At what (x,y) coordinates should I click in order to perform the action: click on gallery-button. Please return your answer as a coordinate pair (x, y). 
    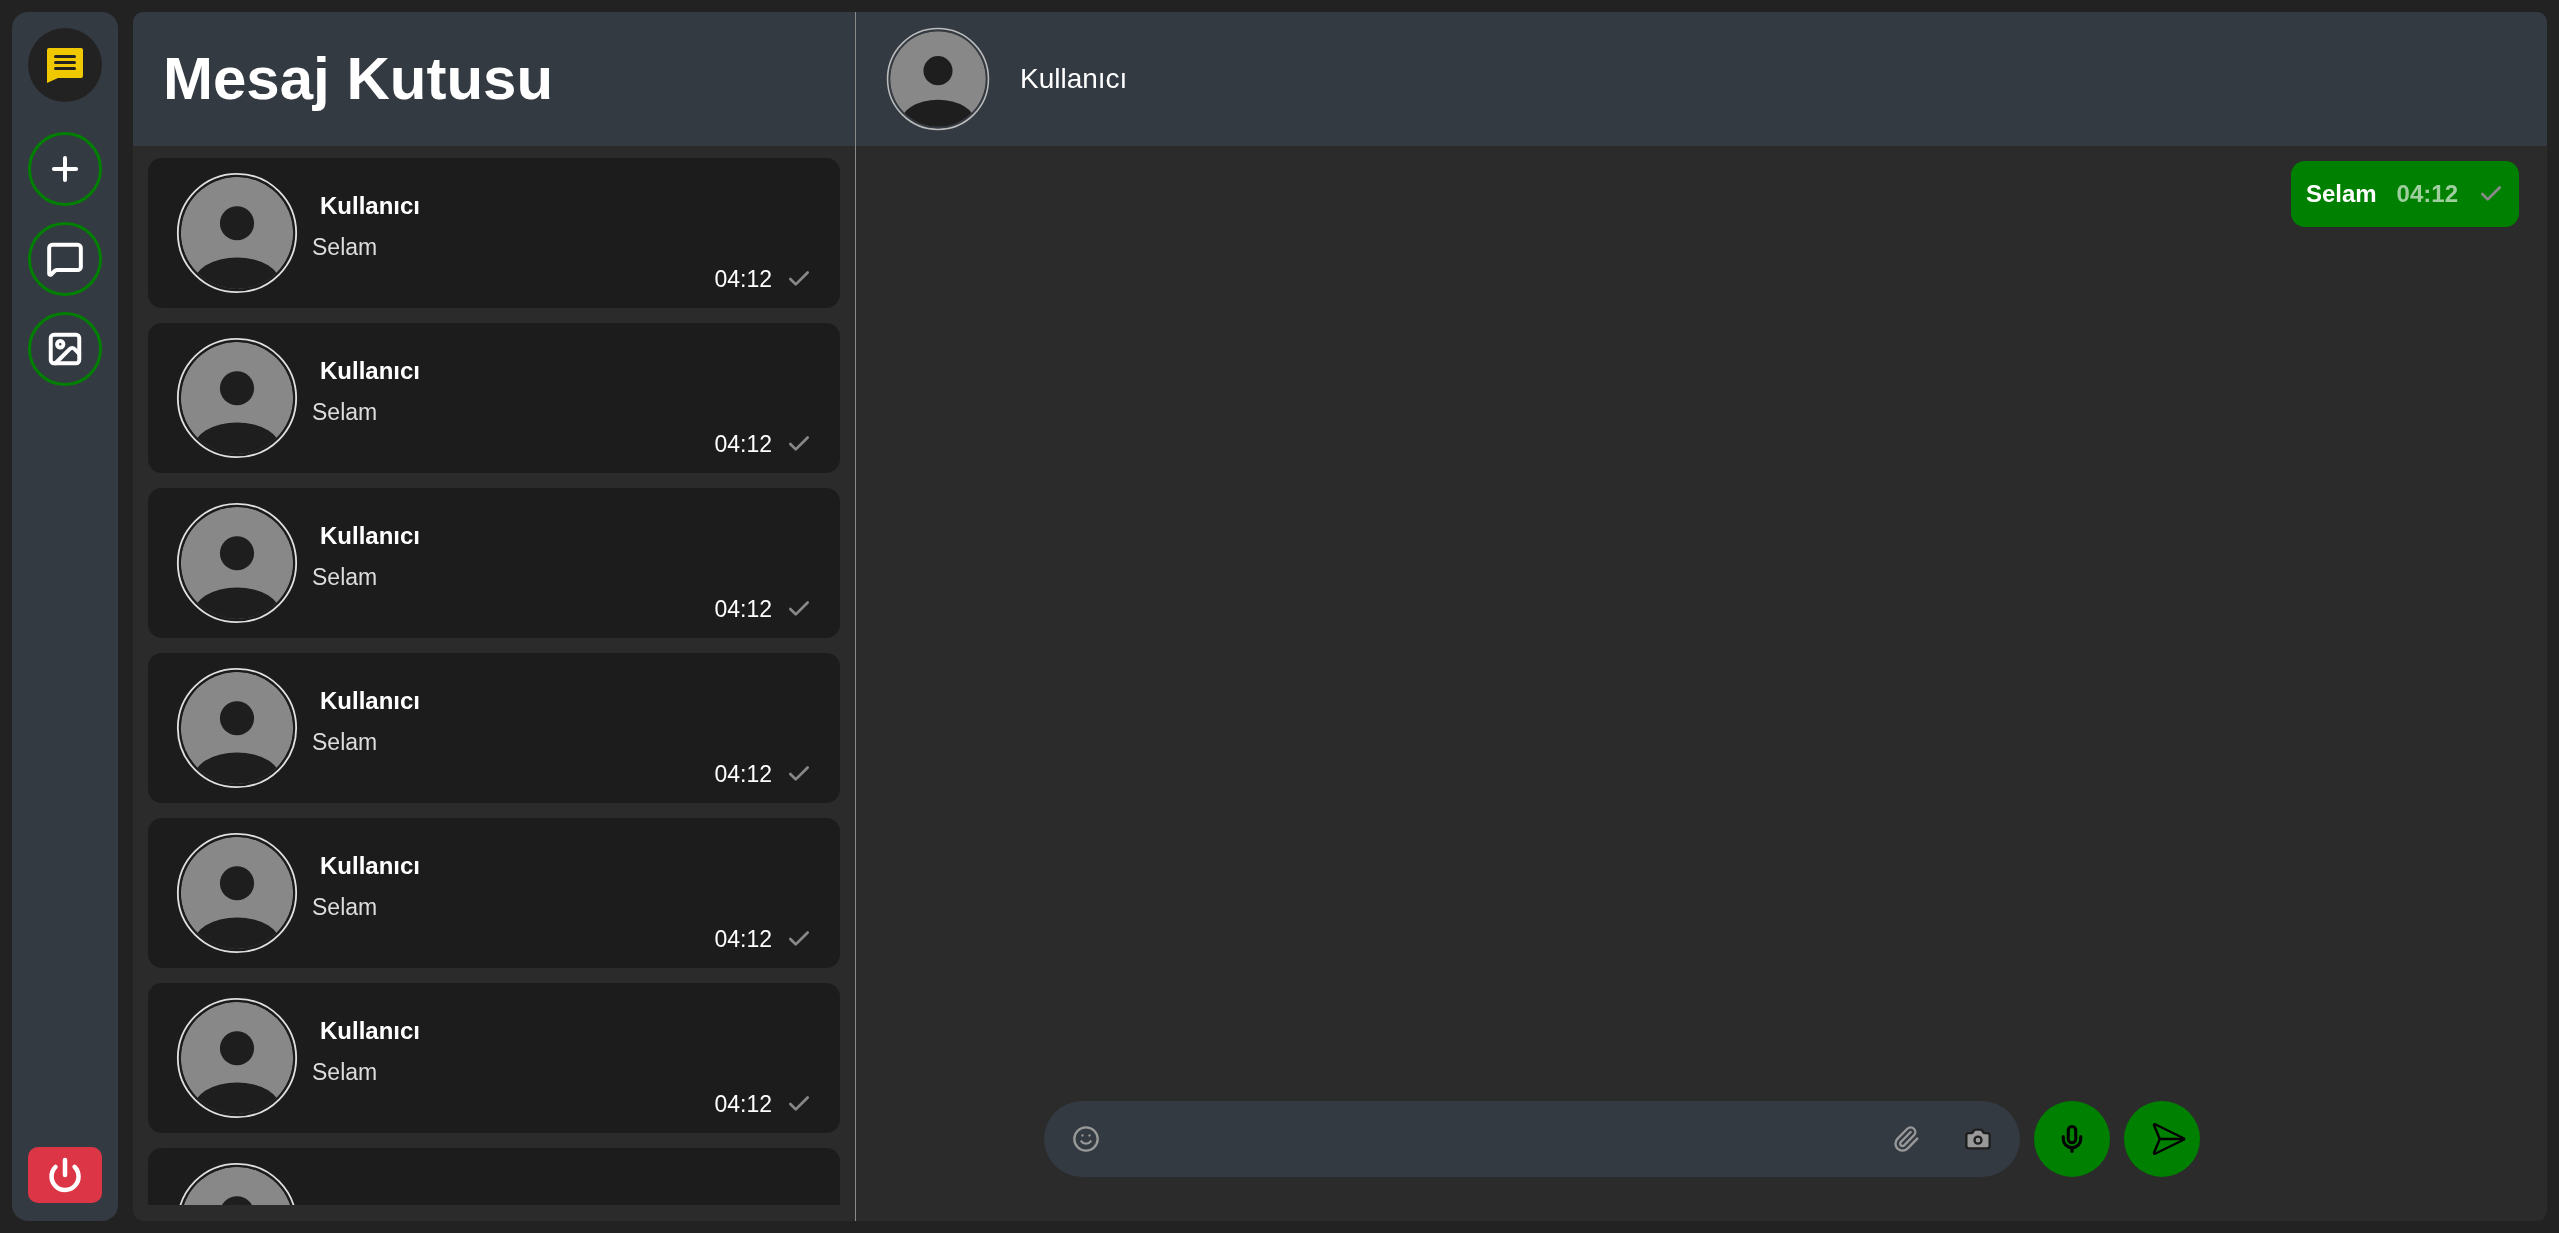
    Looking at the image, I should click on (65, 349).